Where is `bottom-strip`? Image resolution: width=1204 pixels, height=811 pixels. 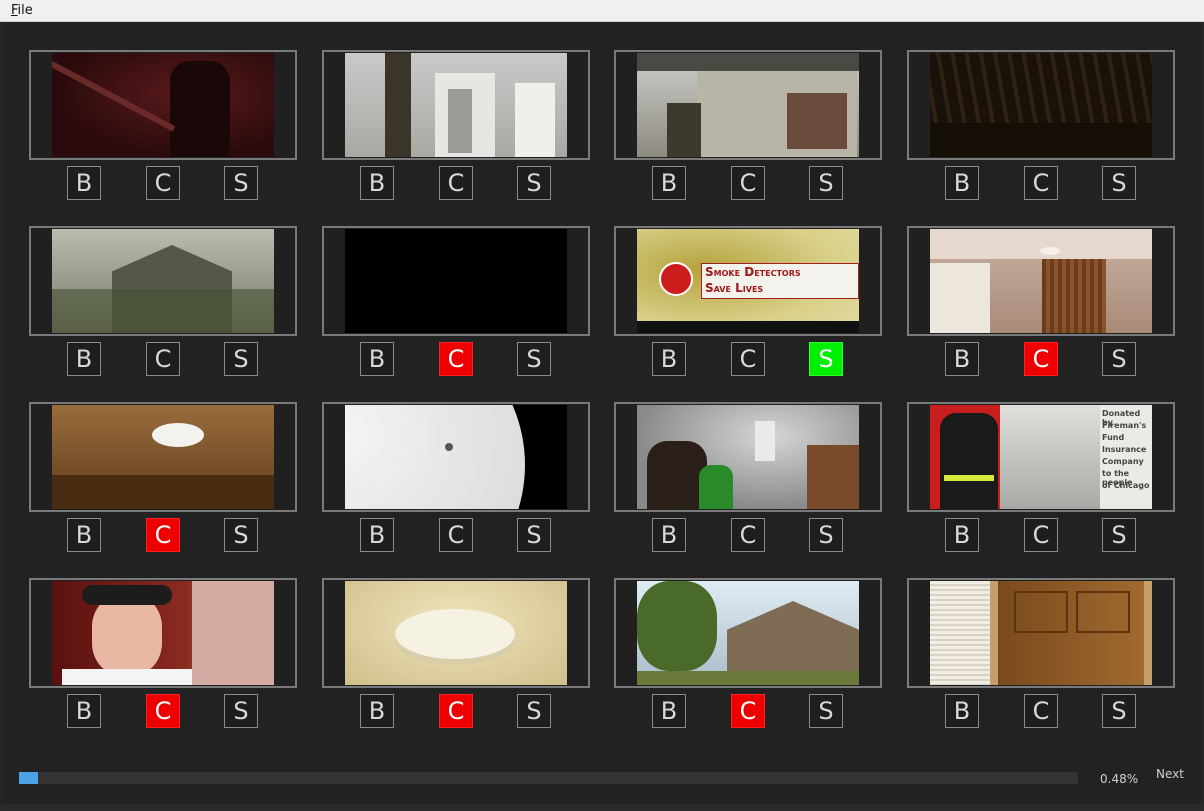
bottom-strip is located at coordinates (602, 807).